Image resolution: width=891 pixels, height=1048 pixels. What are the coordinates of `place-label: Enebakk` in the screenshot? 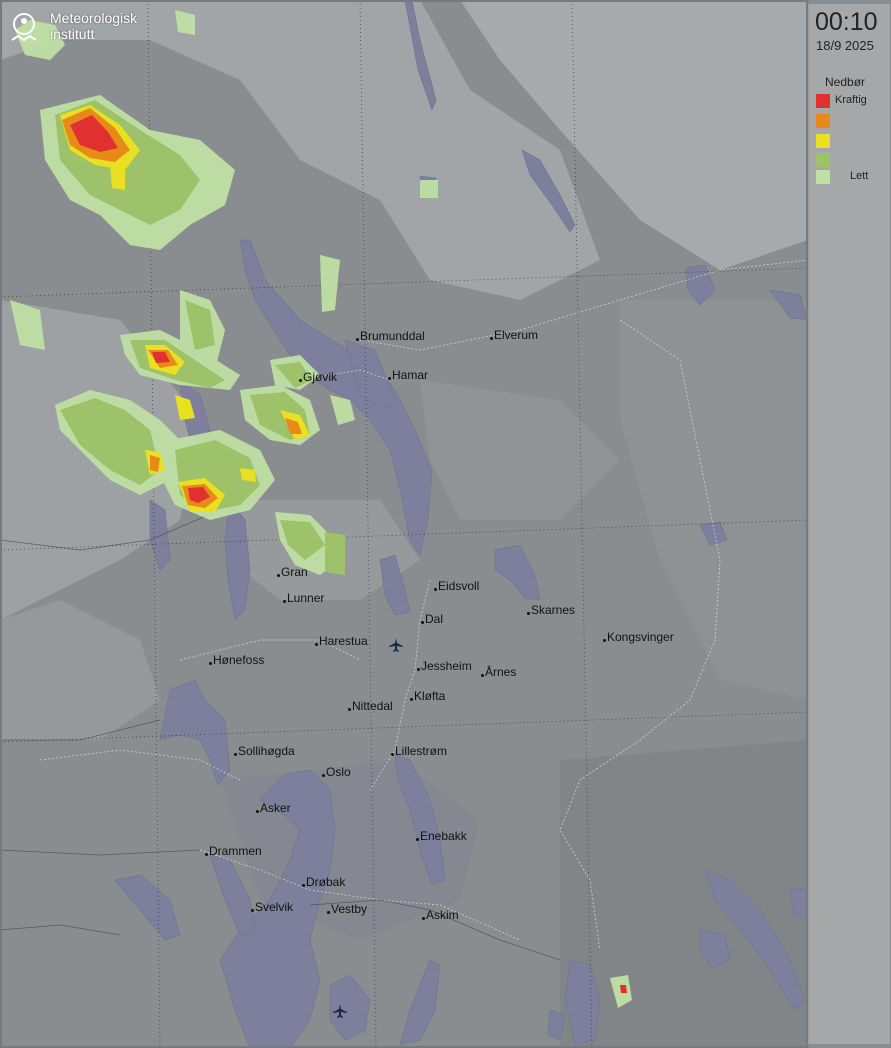 It's located at (441, 836).